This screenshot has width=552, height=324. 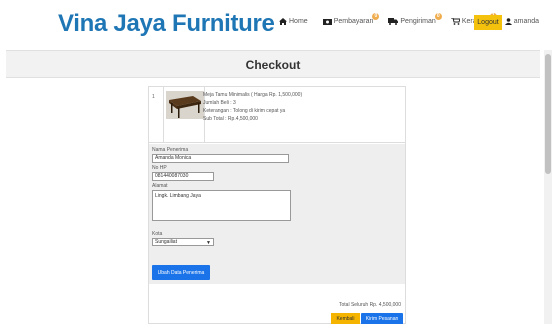 What do you see at coordinates (526, 21) in the screenshot?
I see `nav-user-label: amanda` at bounding box center [526, 21].